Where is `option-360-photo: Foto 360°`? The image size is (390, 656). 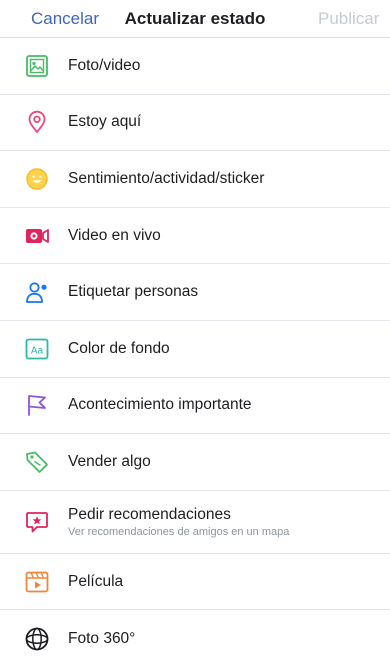 option-360-photo: Foto 360° is located at coordinates (195, 633).